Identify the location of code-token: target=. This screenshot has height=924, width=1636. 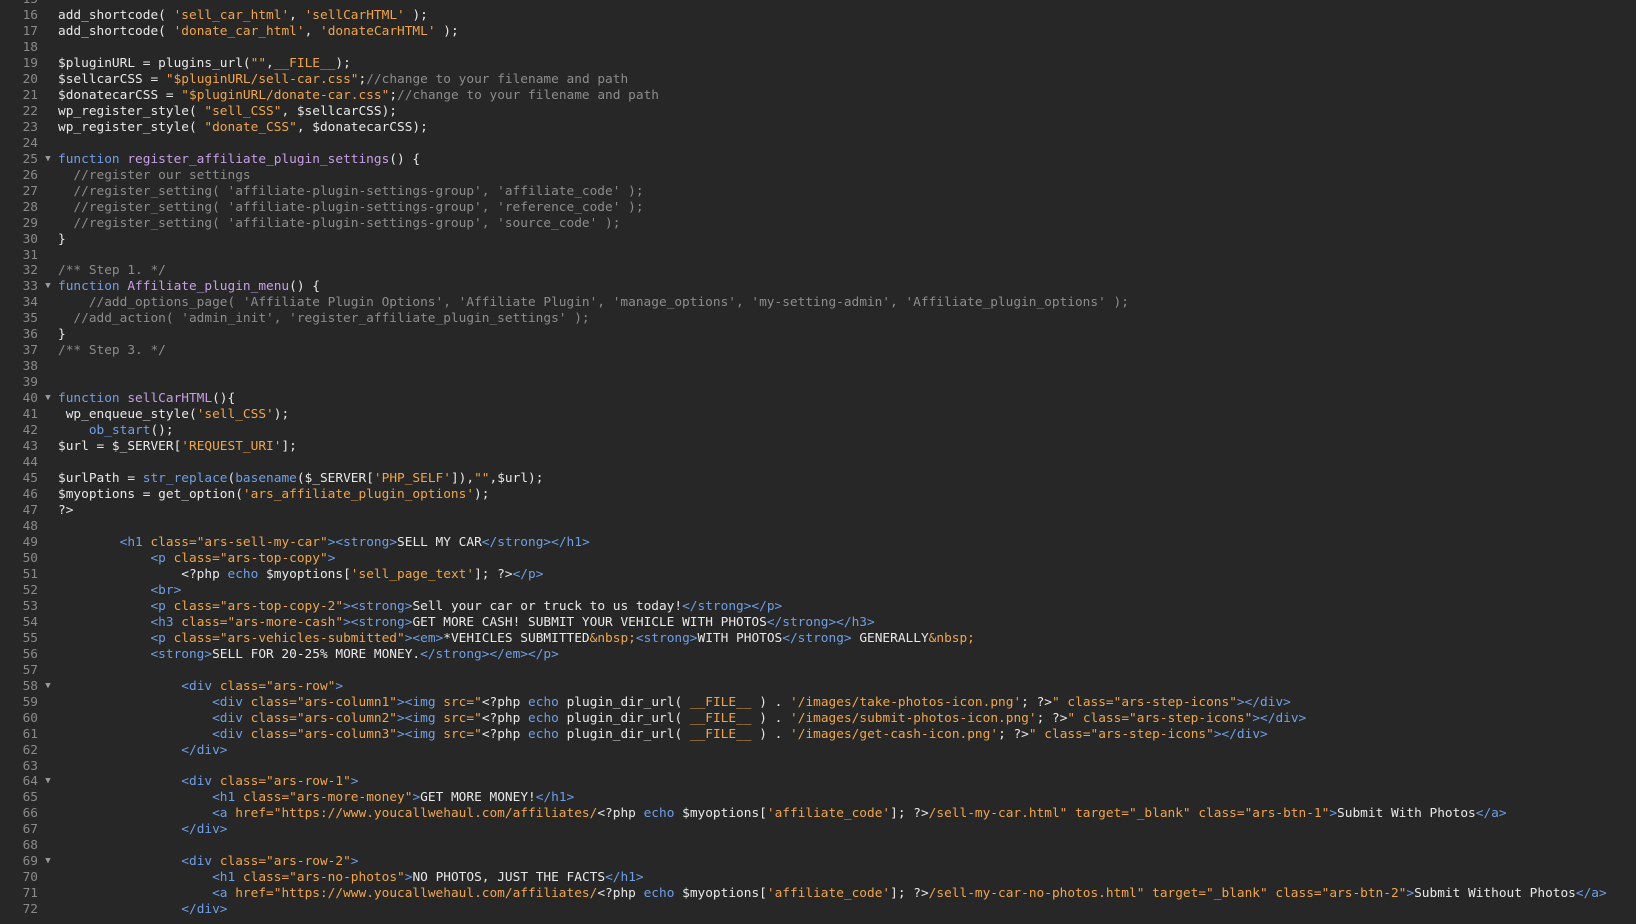
(1098, 814).